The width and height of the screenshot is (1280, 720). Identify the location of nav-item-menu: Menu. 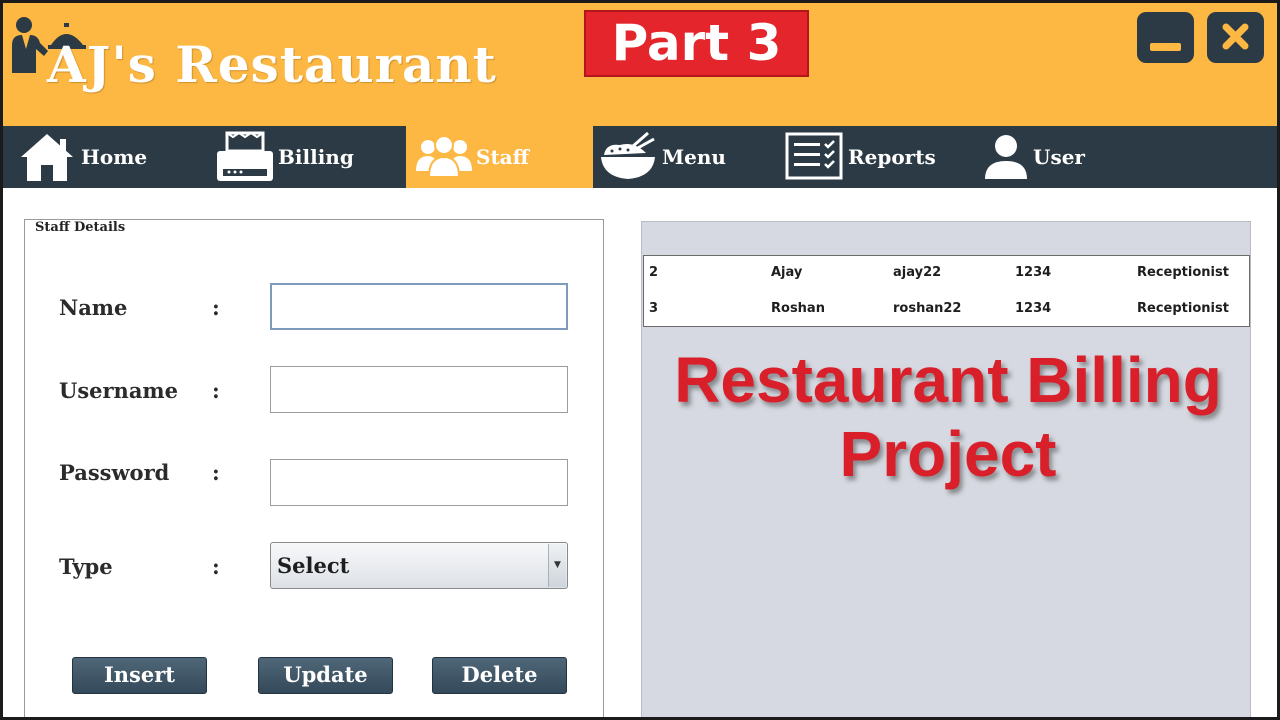
(685, 157).